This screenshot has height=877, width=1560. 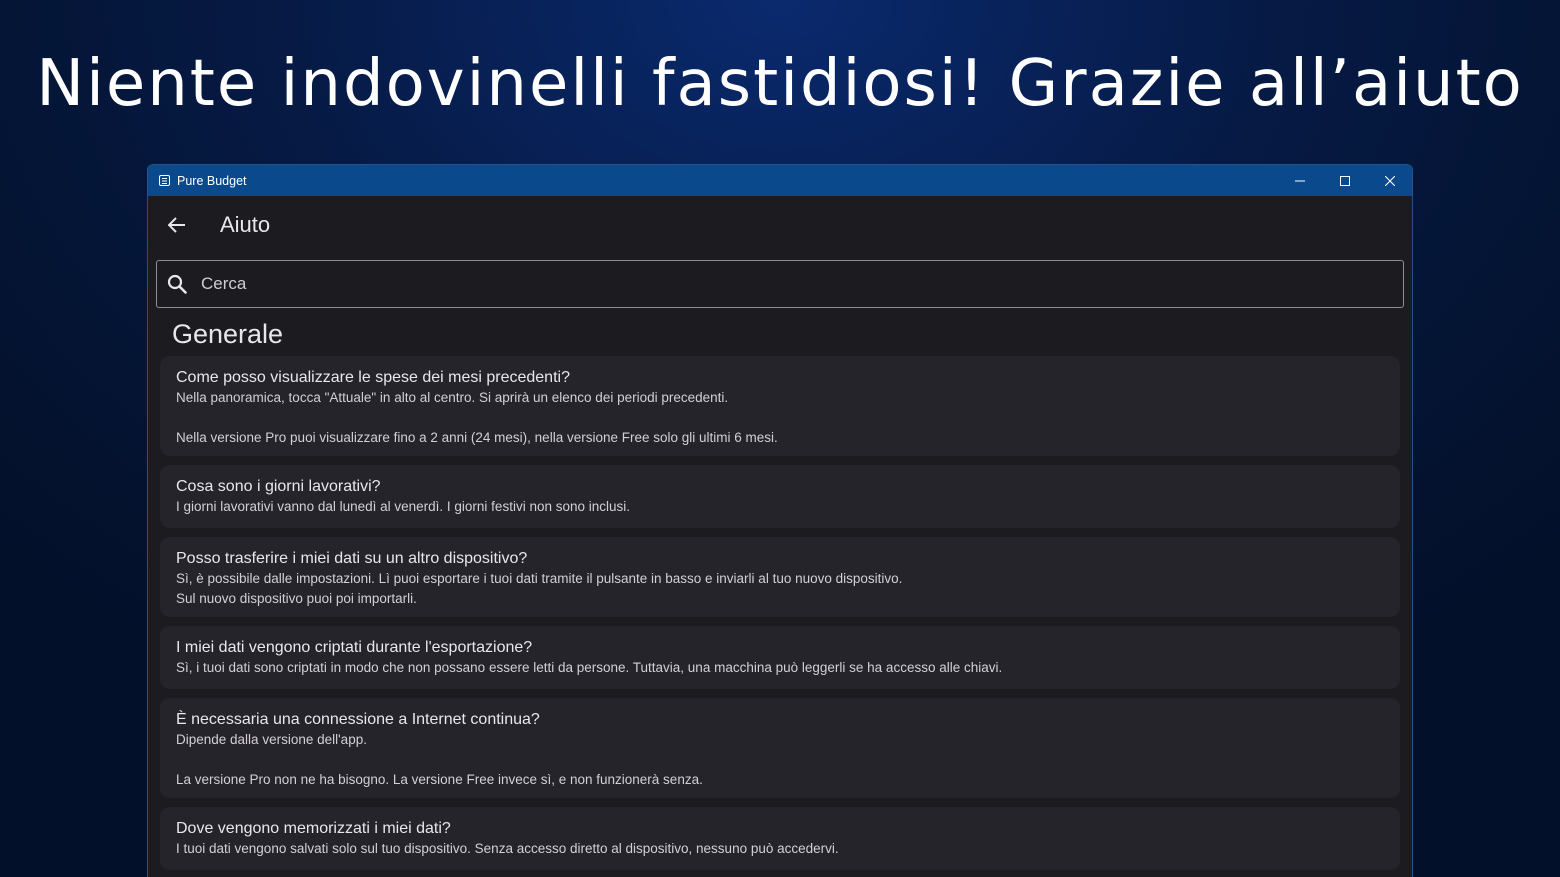 What do you see at coordinates (164, 180) in the screenshot?
I see `calculator-icon` at bounding box center [164, 180].